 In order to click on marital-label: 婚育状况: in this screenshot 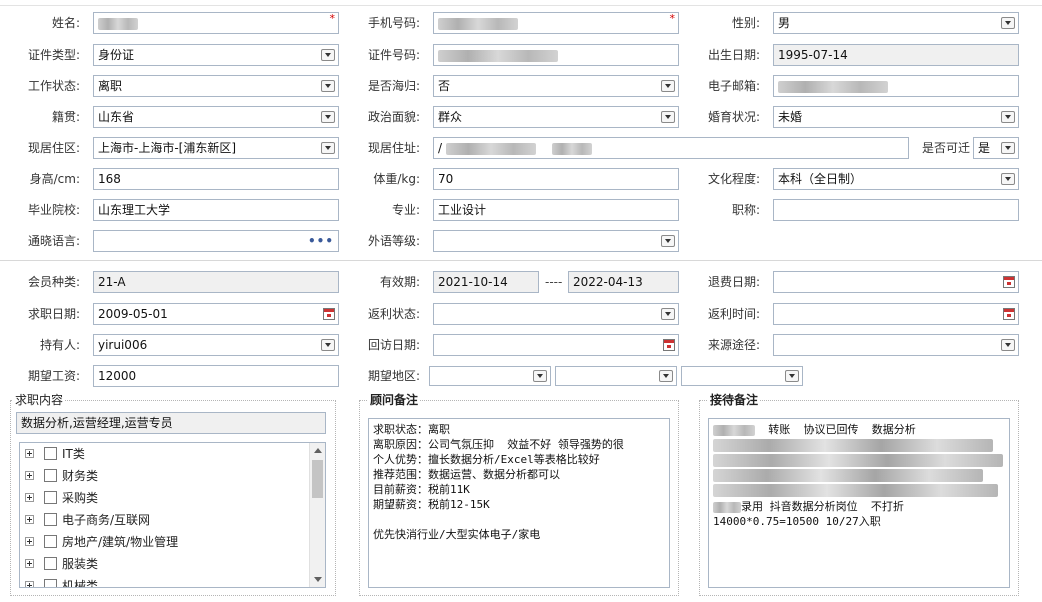, I will do `click(733, 117)`.